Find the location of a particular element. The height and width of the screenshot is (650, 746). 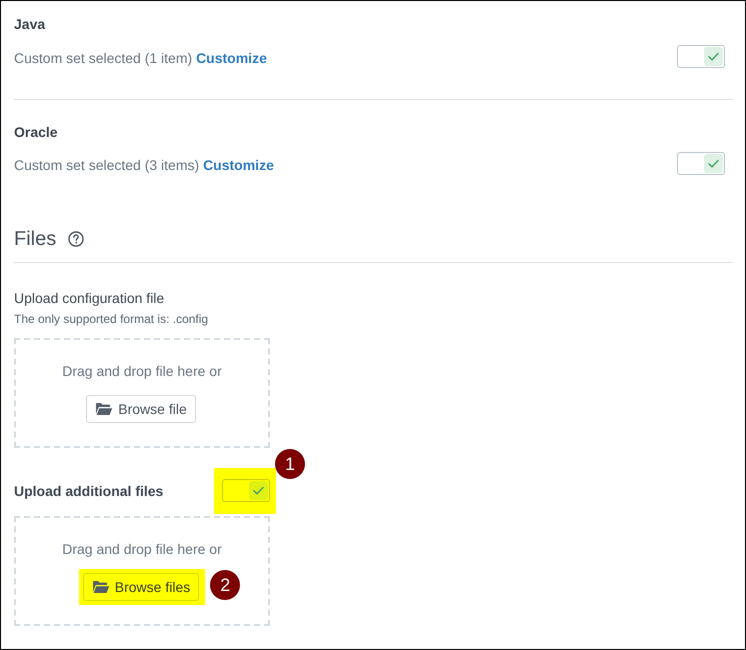

selection-summary: Custom set selected (3 items) Customize is located at coordinates (144, 165).